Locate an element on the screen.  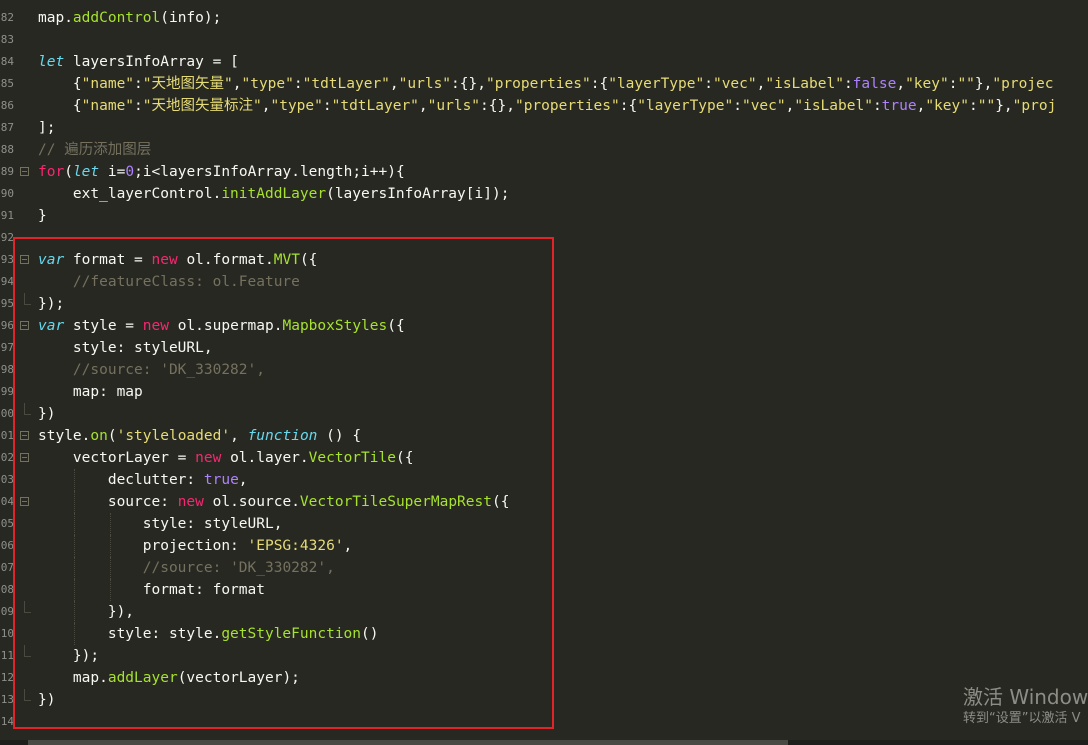
code-token: addControl is located at coordinates (116, 18).